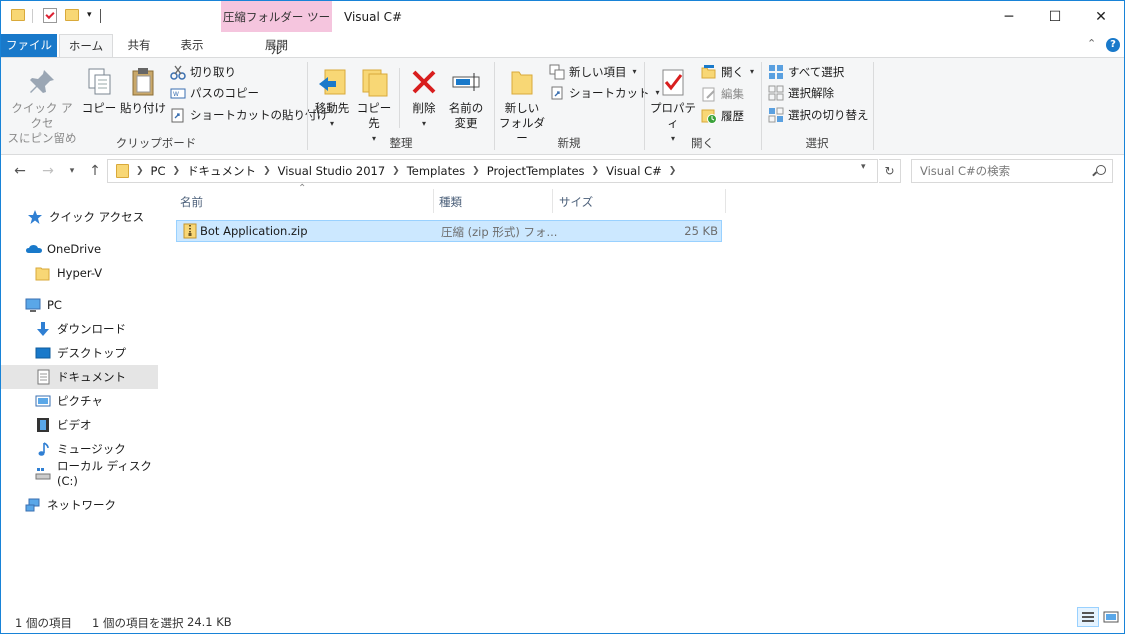 This screenshot has height=634, width=1125. I want to click on collapse-ribbon-icon: ⌃, so click(1091, 43).